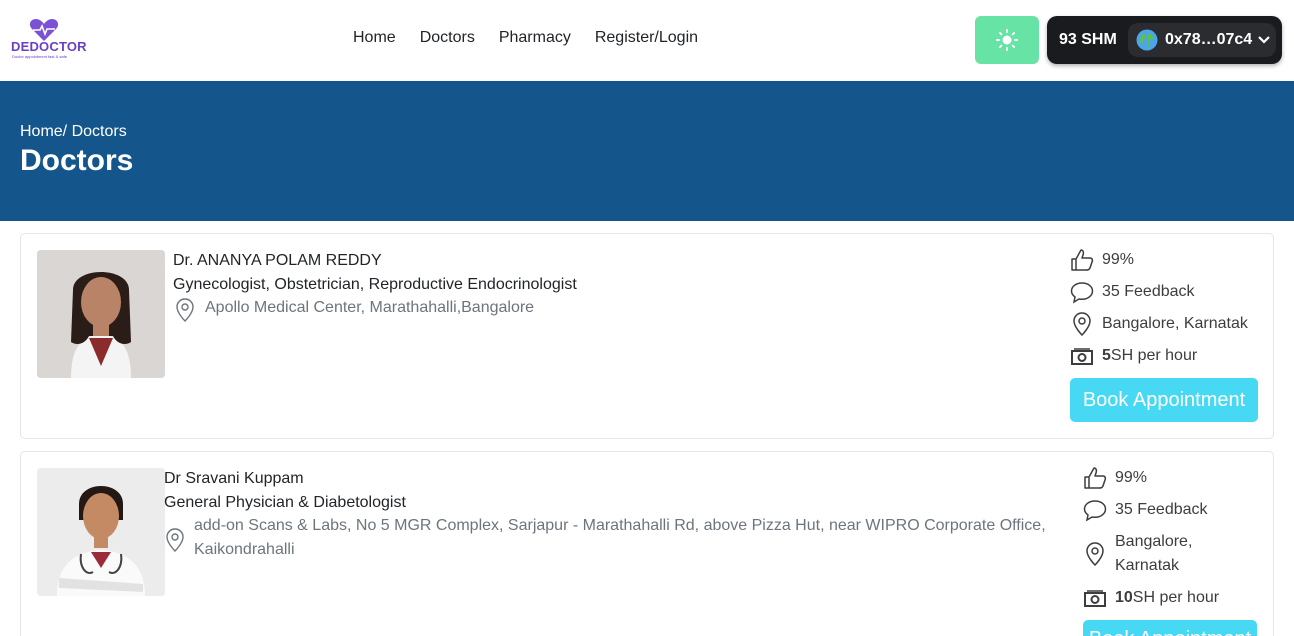  Describe the element at coordinates (1147, 40) in the screenshot. I see `globe-icon` at that location.